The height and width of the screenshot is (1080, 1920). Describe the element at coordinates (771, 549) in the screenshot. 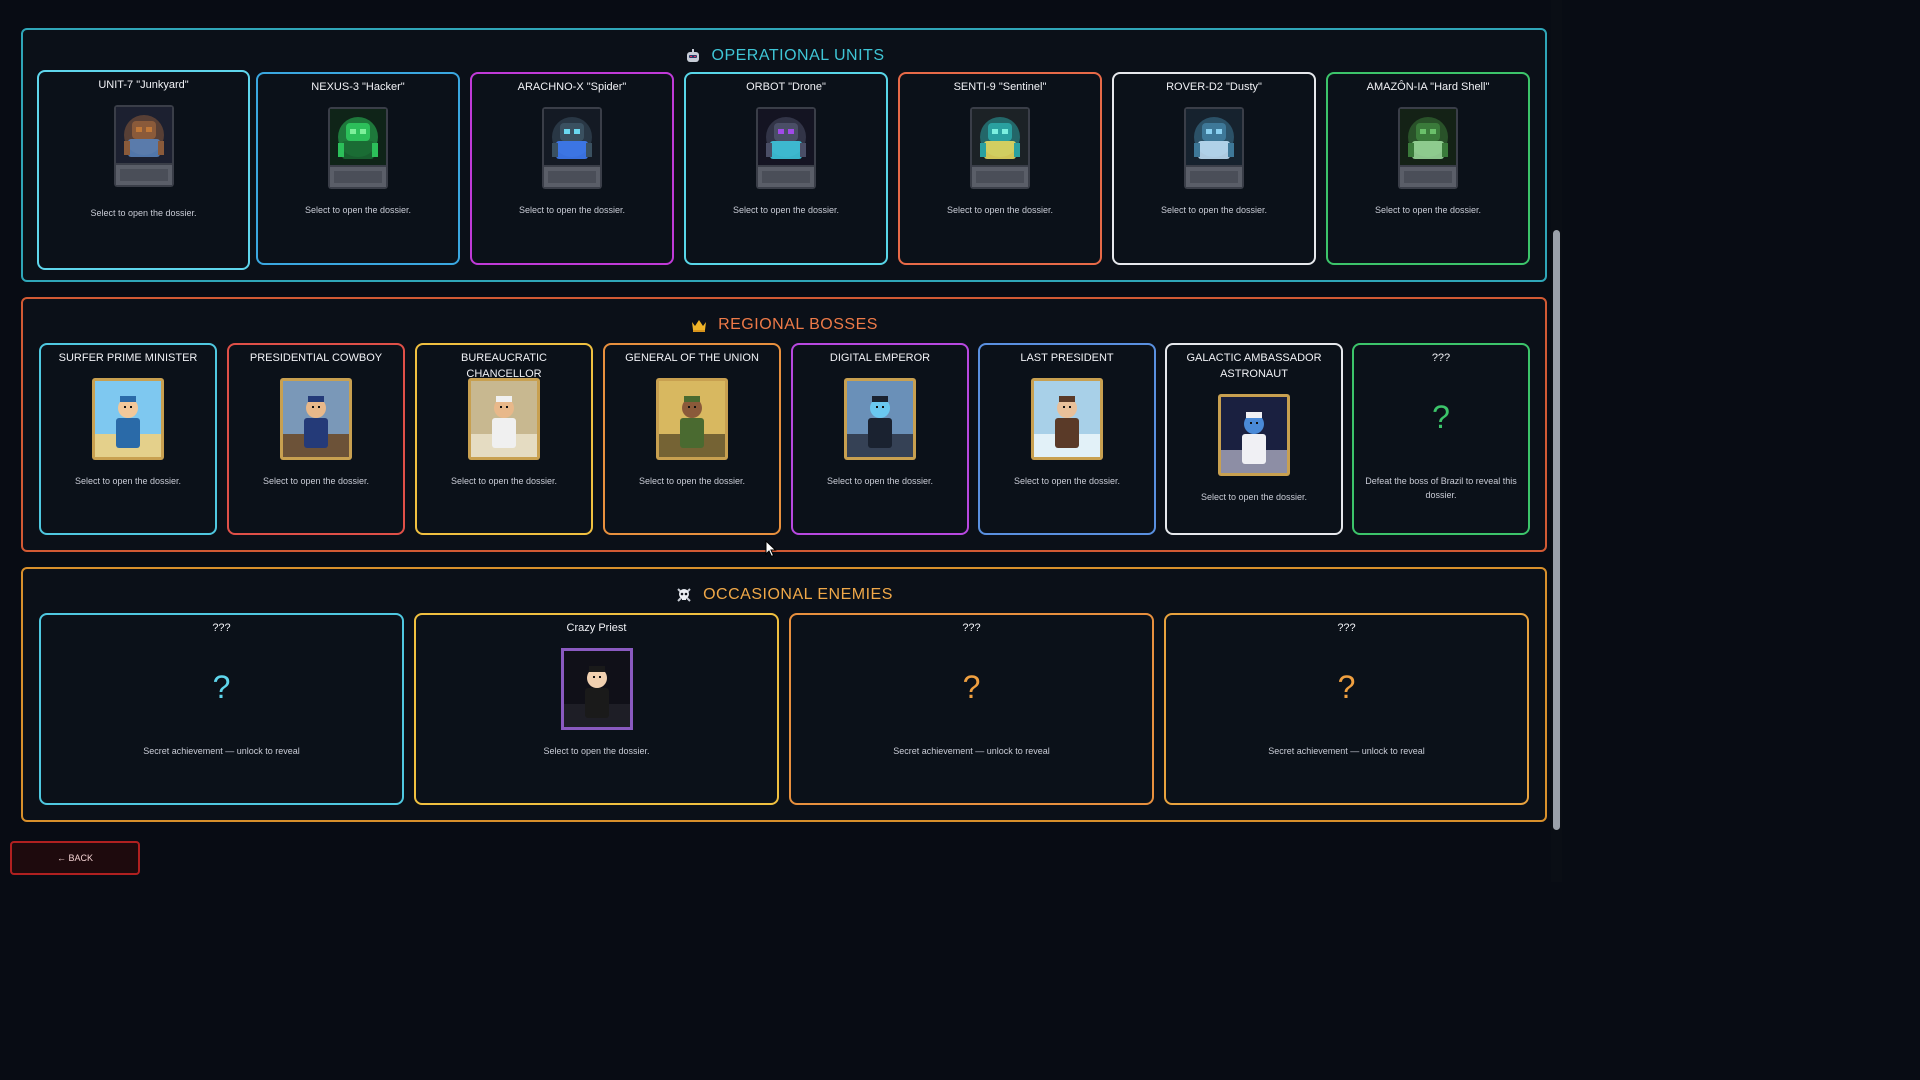

I see `mouse-cursor-icon` at that location.